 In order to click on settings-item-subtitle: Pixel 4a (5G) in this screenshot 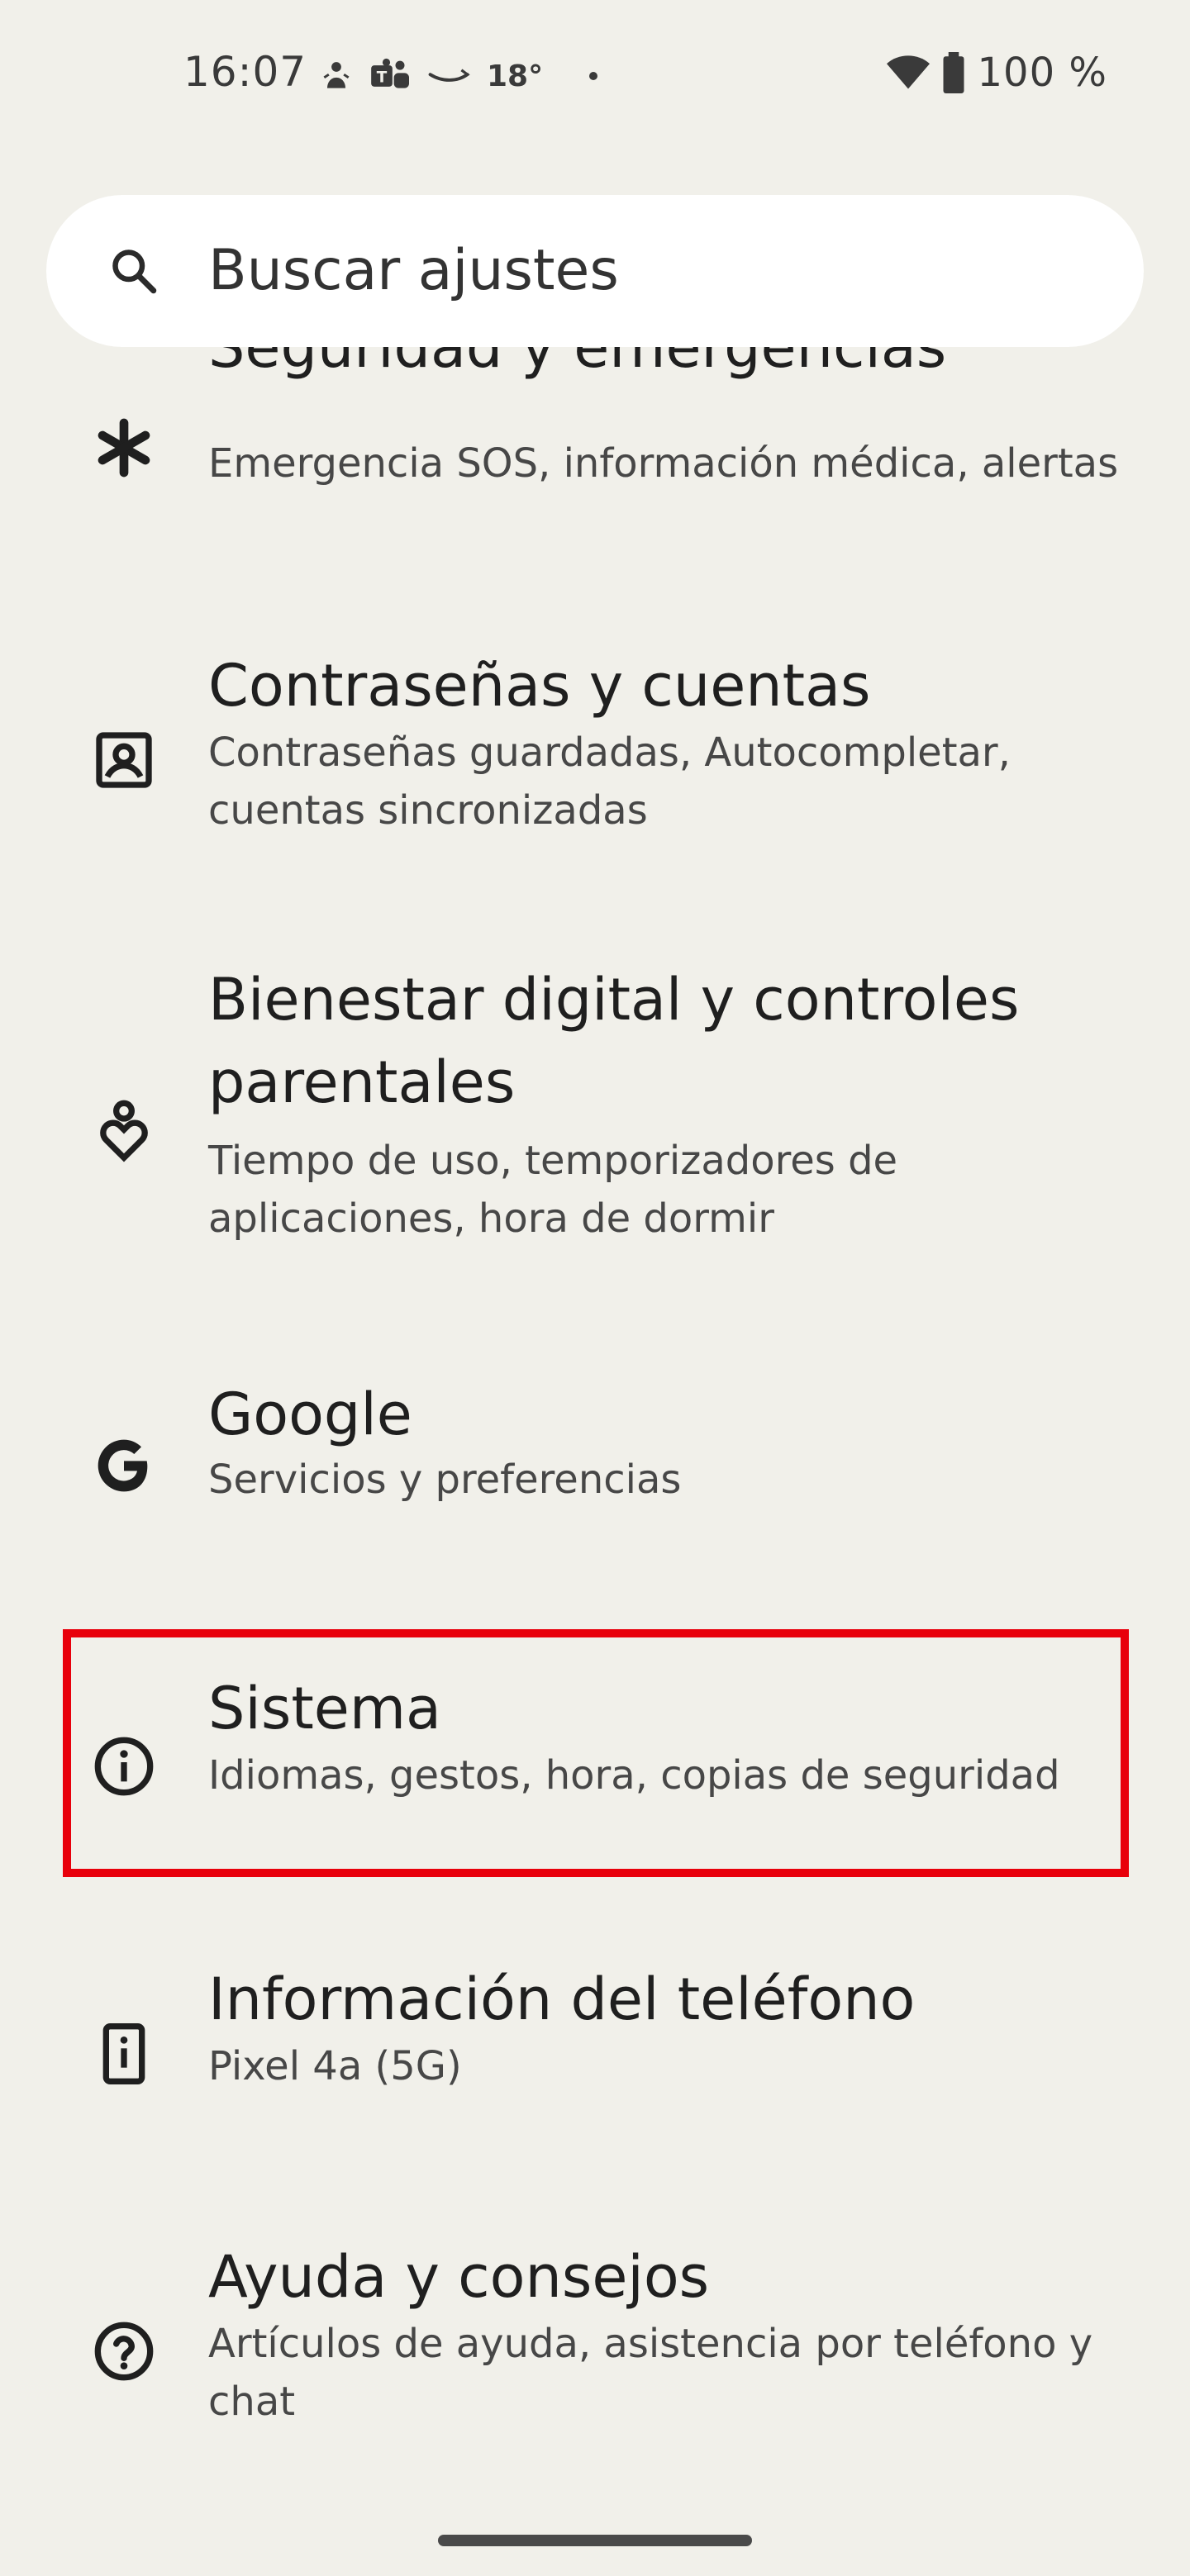, I will do `click(335, 2066)`.